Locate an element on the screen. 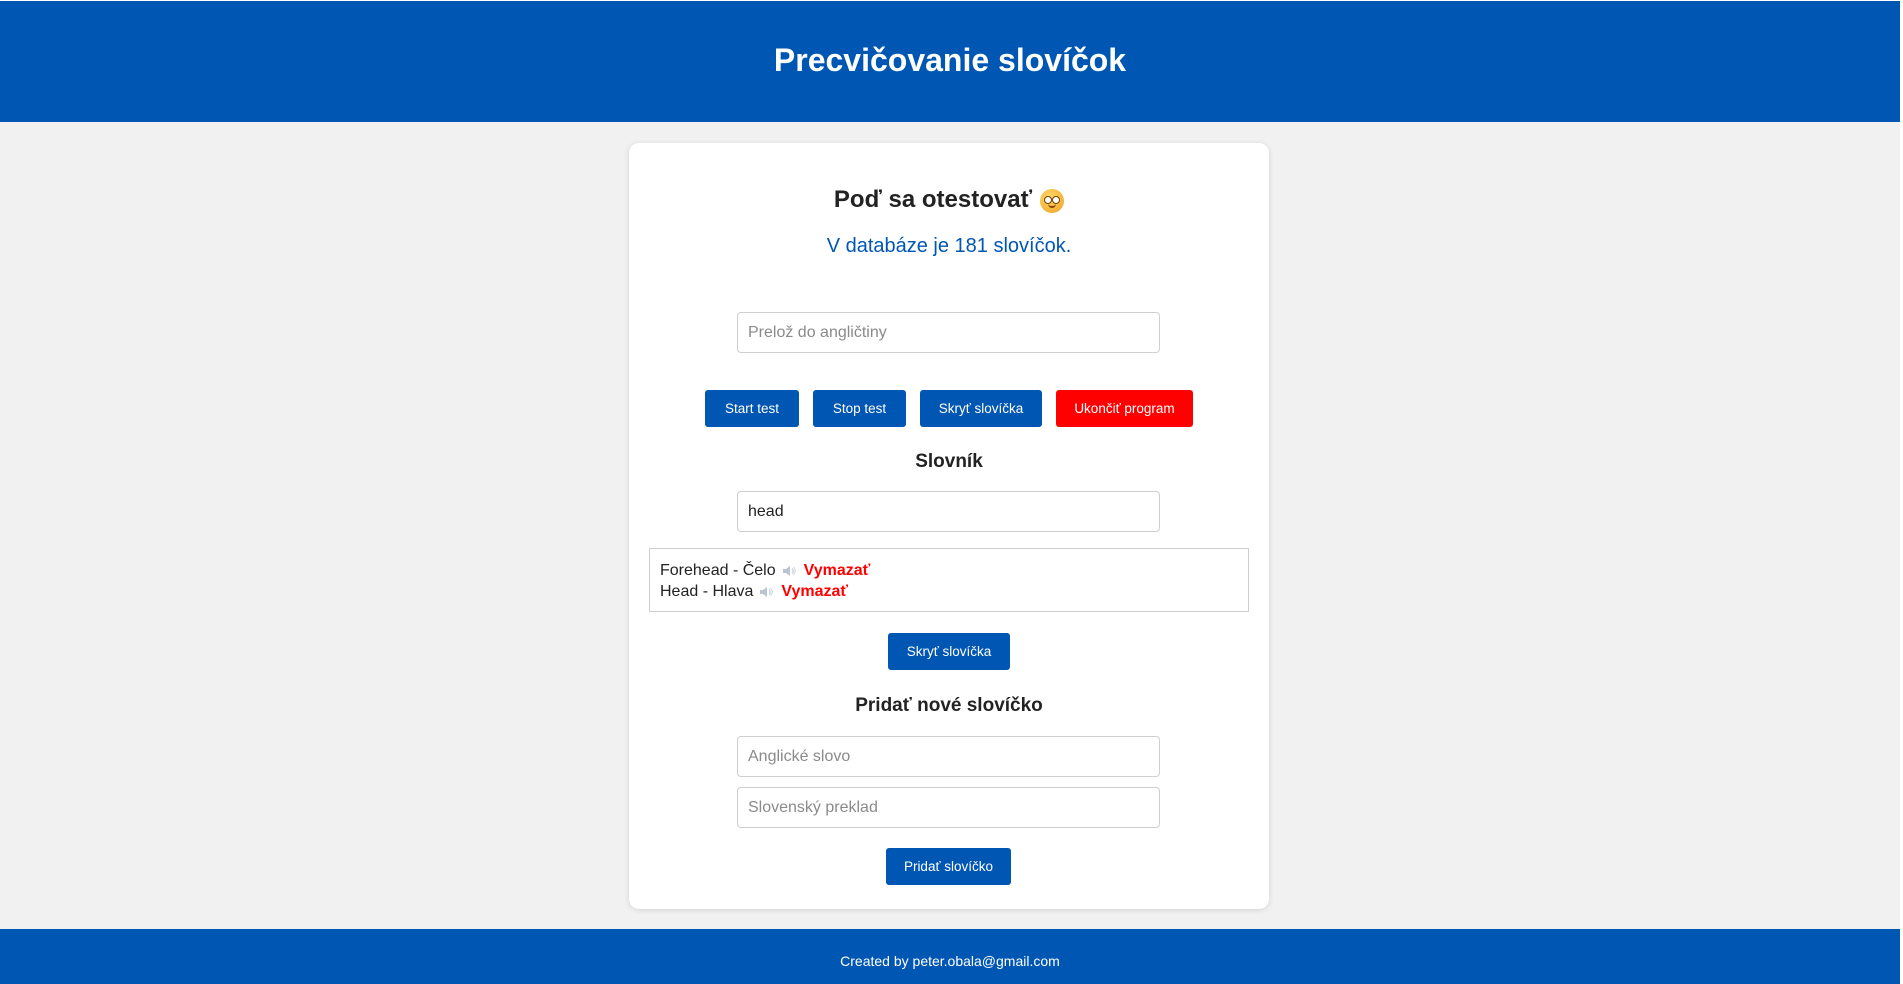 The image size is (1903, 984). dictionary-title: Slovník is located at coordinates (949, 461).